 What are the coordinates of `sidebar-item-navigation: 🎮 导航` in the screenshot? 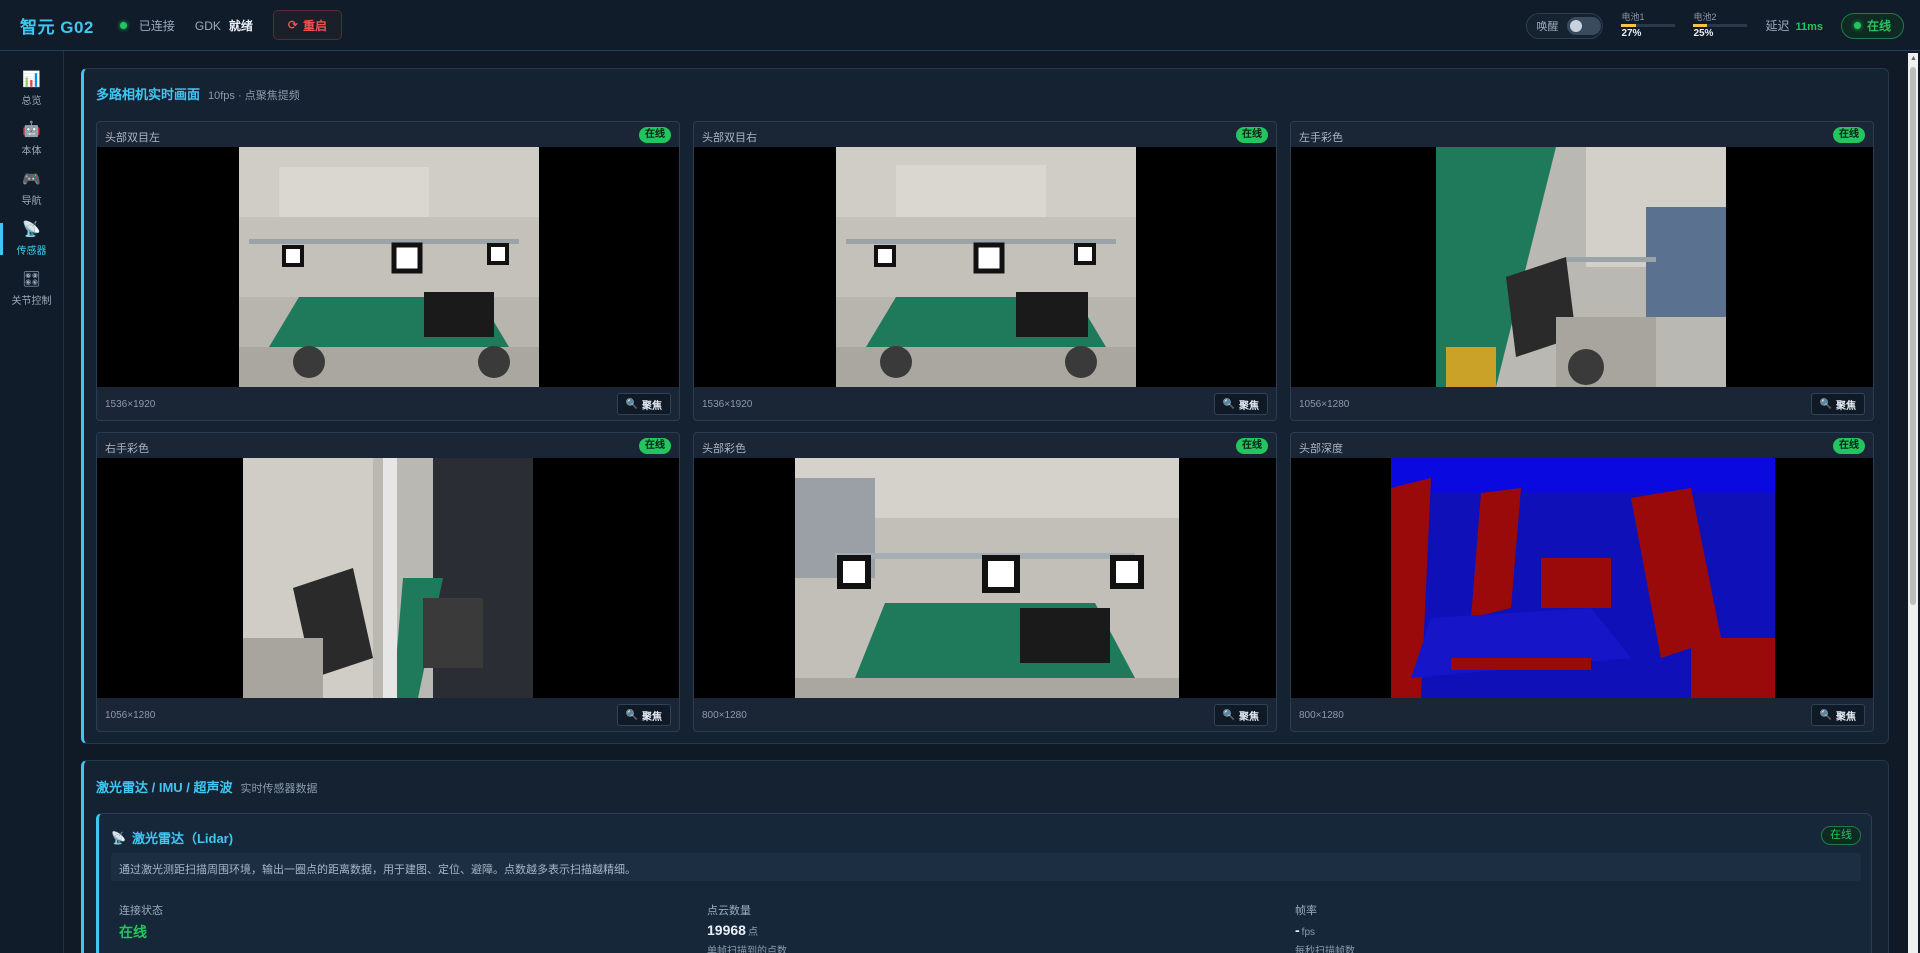 It's located at (31, 189).